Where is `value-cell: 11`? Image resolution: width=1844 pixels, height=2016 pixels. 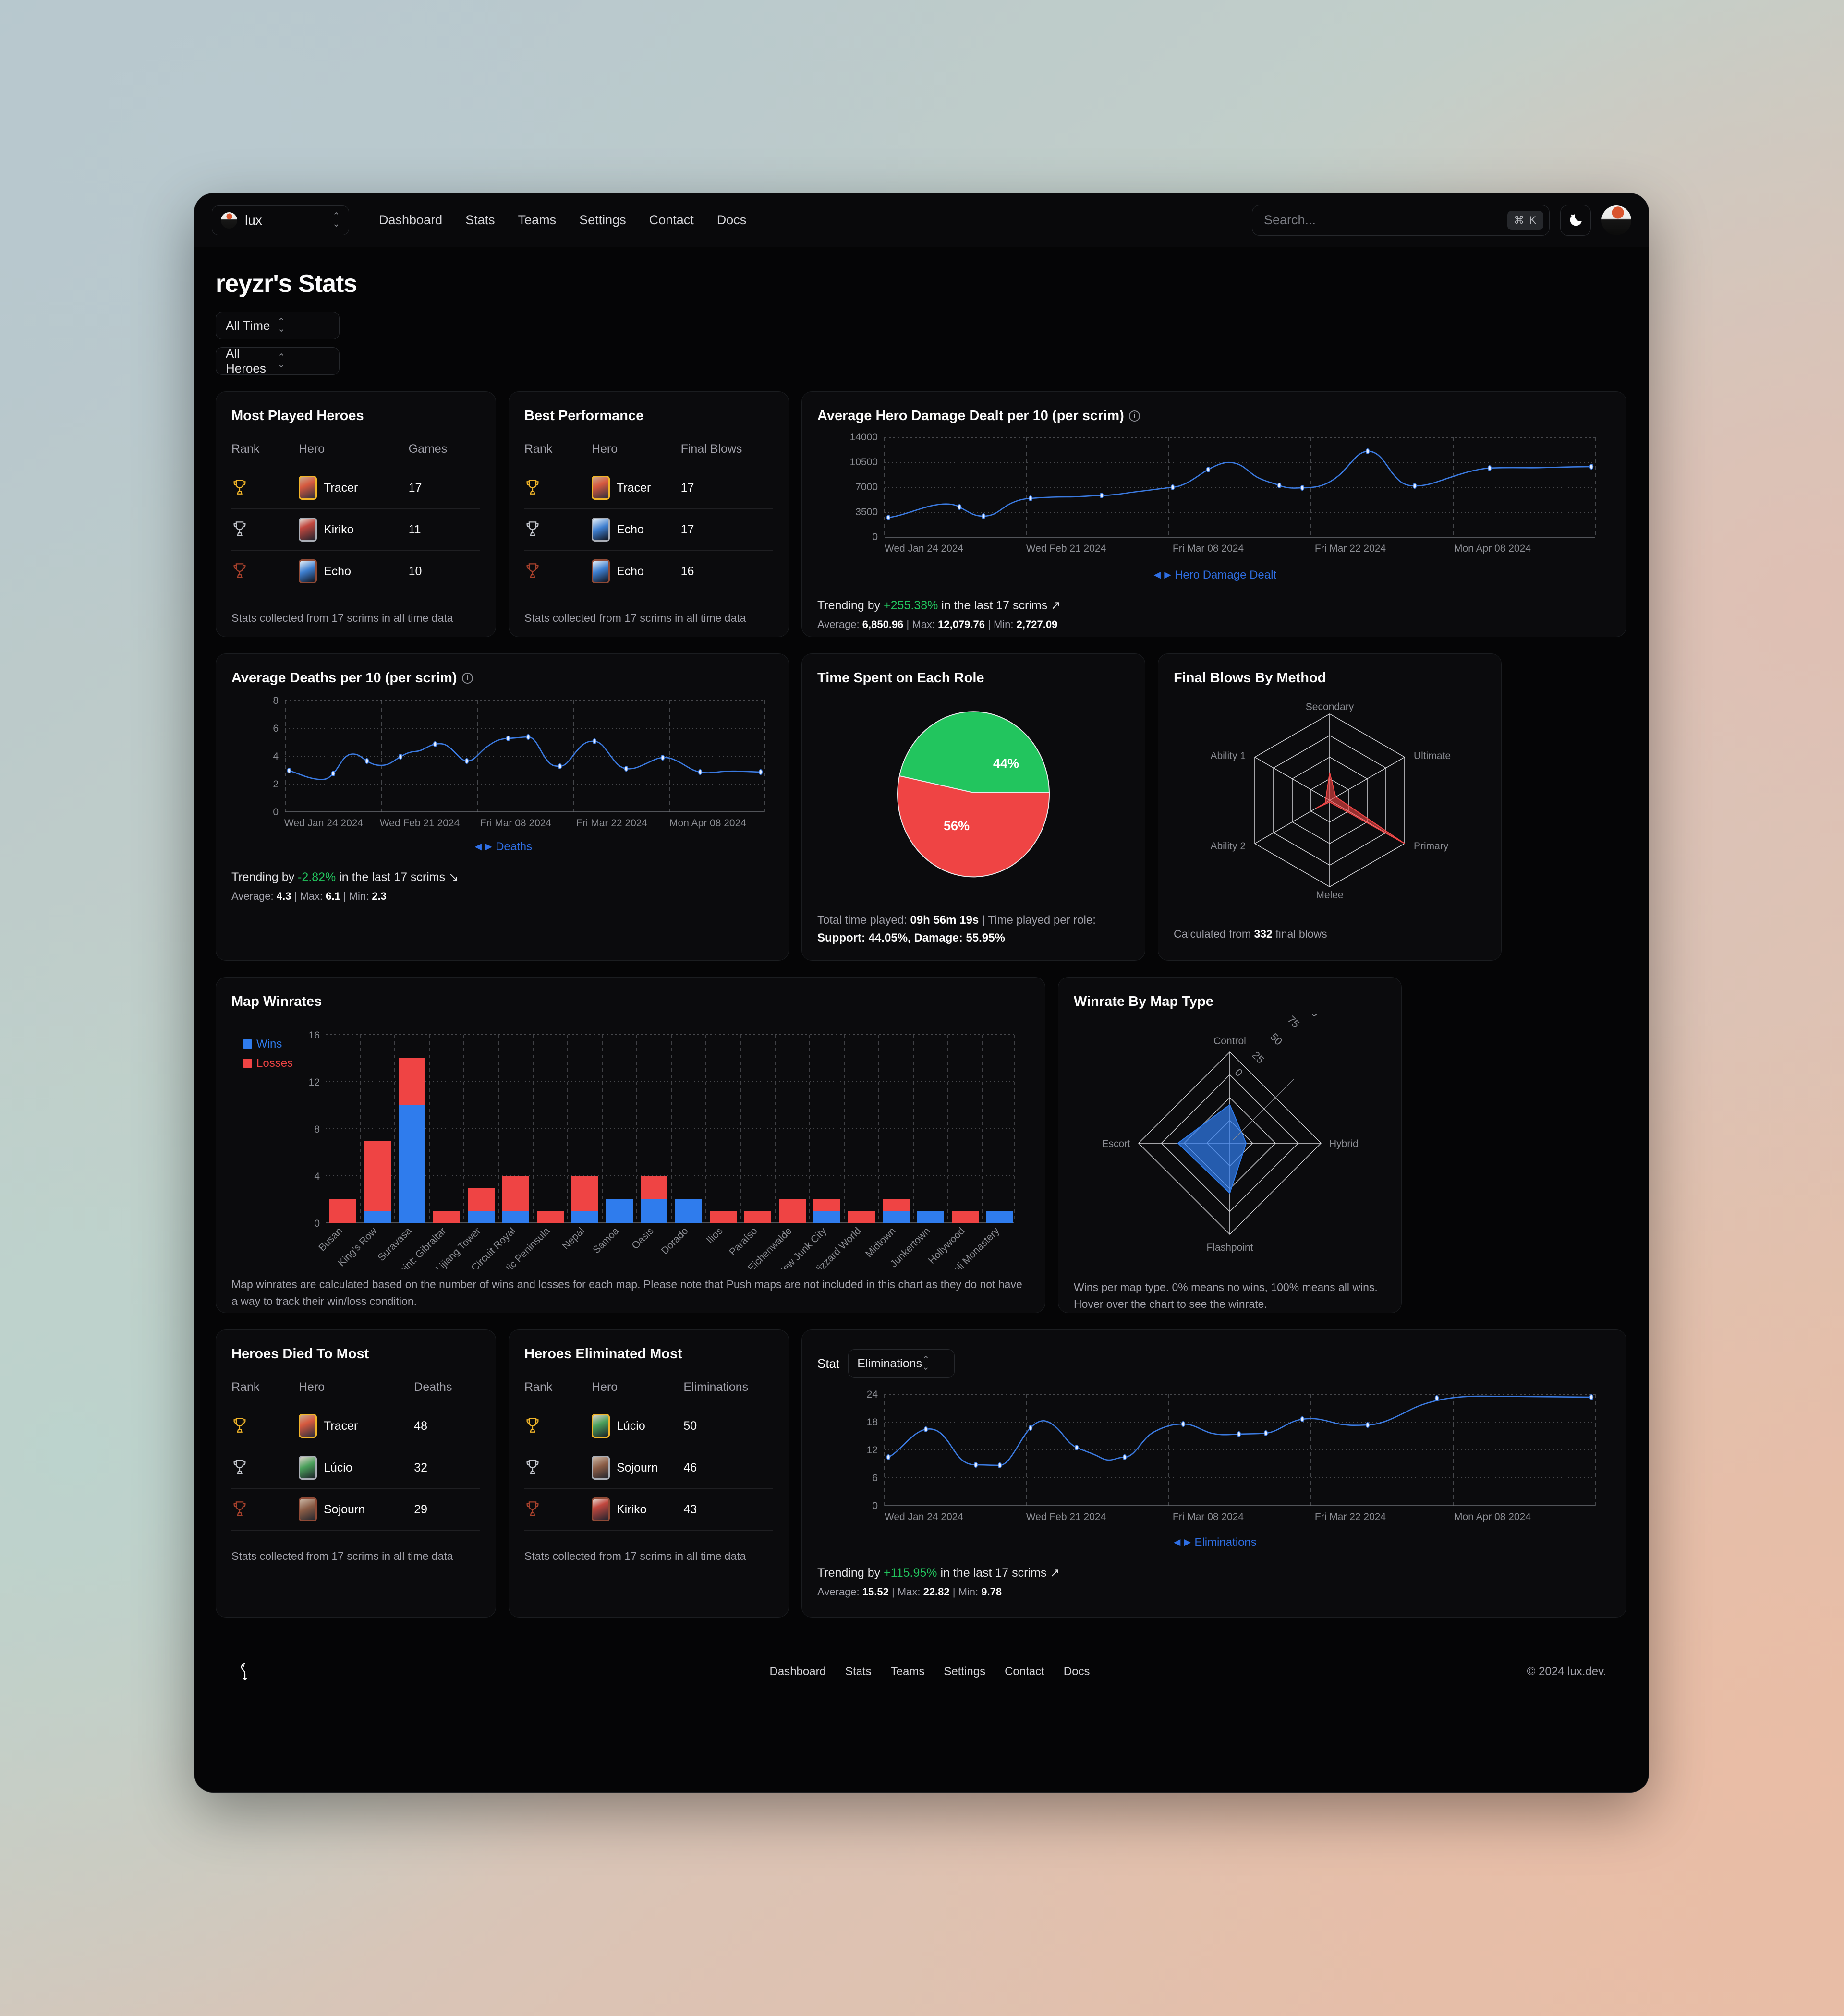 value-cell: 11 is located at coordinates (444, 529).